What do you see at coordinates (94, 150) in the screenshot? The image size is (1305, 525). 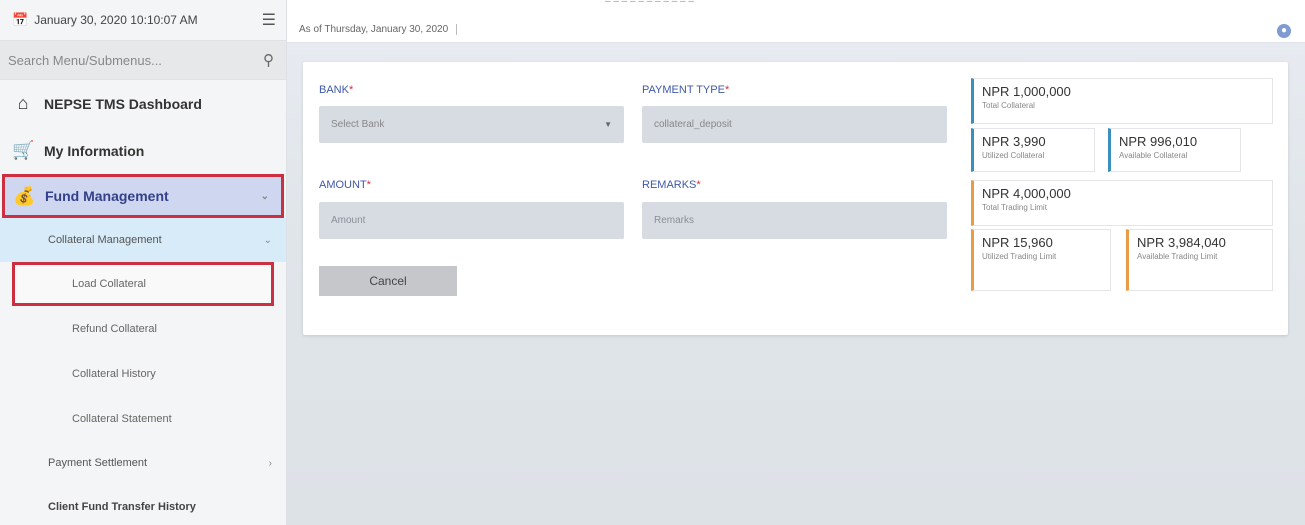 I see `sidebar-item-label: My Information` at bounding box center [94, 150].